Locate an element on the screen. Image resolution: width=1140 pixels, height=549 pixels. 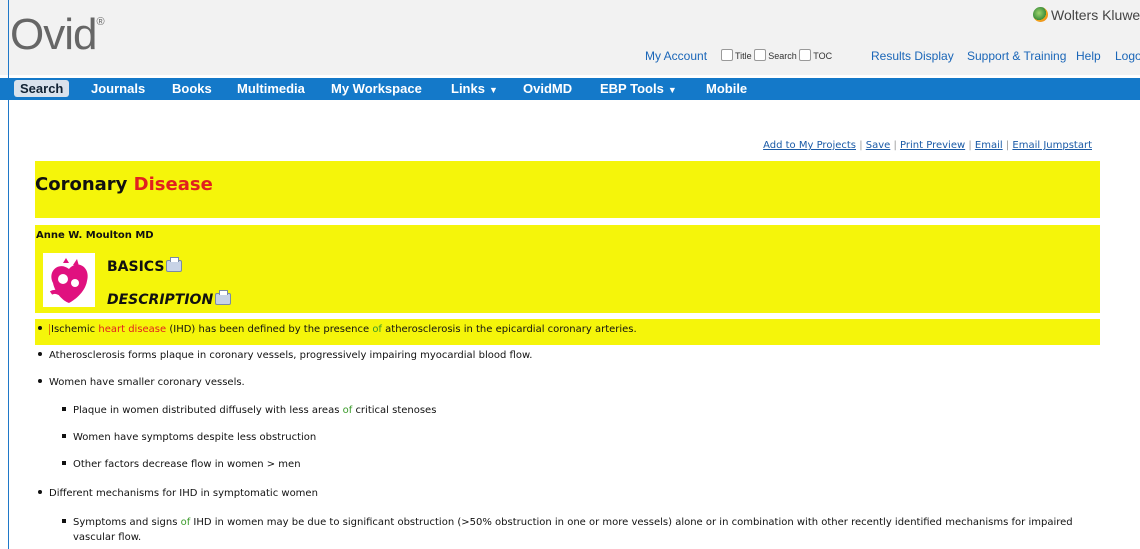
my-account-link: My Account is located at coordinates (676, 56).